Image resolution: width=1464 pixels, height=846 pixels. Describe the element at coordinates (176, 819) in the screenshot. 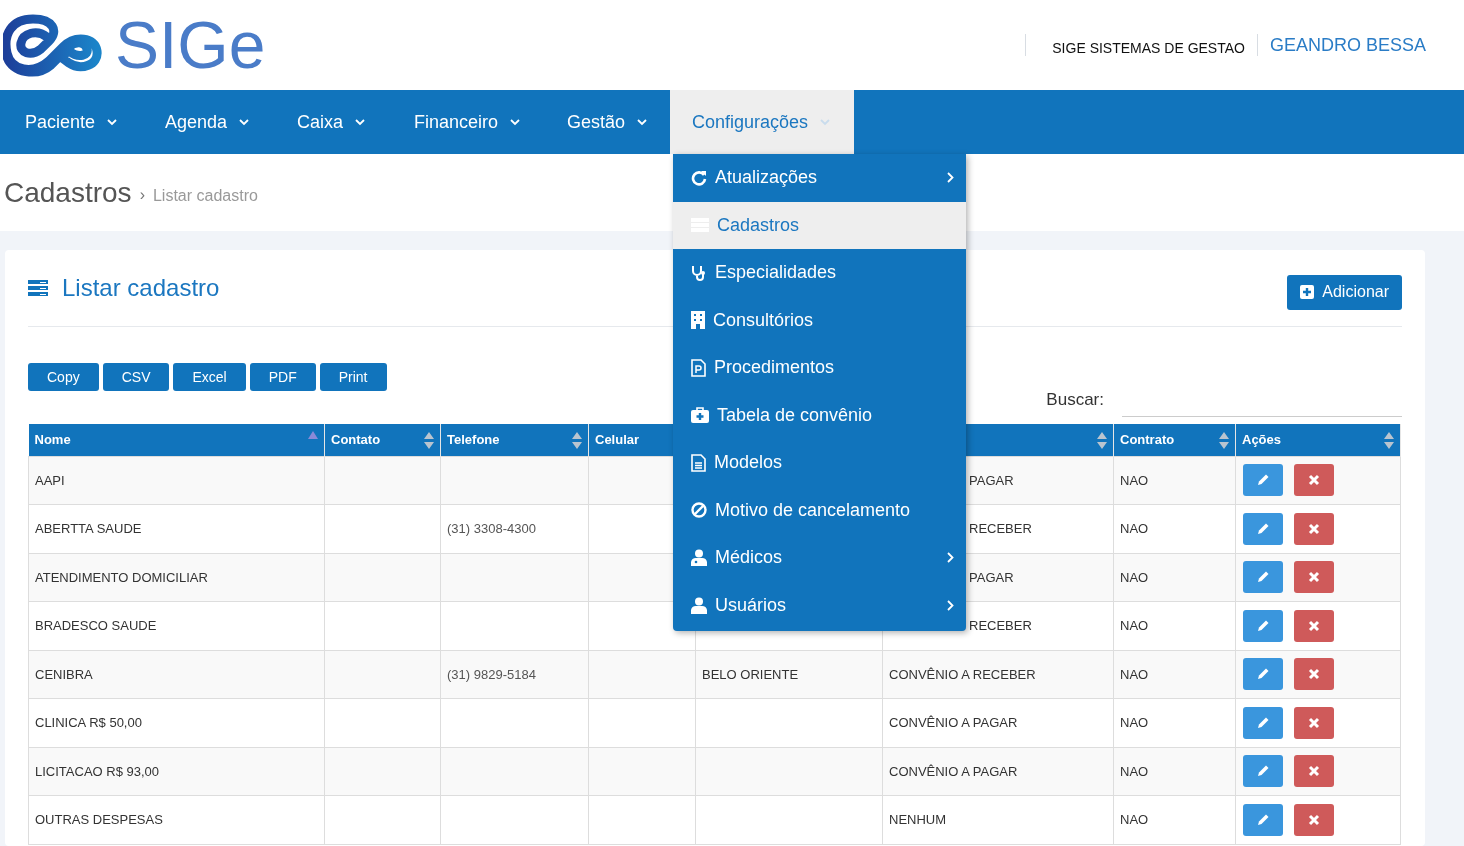

I see `table-cell: OUTRAS DESPESAS` at that location.